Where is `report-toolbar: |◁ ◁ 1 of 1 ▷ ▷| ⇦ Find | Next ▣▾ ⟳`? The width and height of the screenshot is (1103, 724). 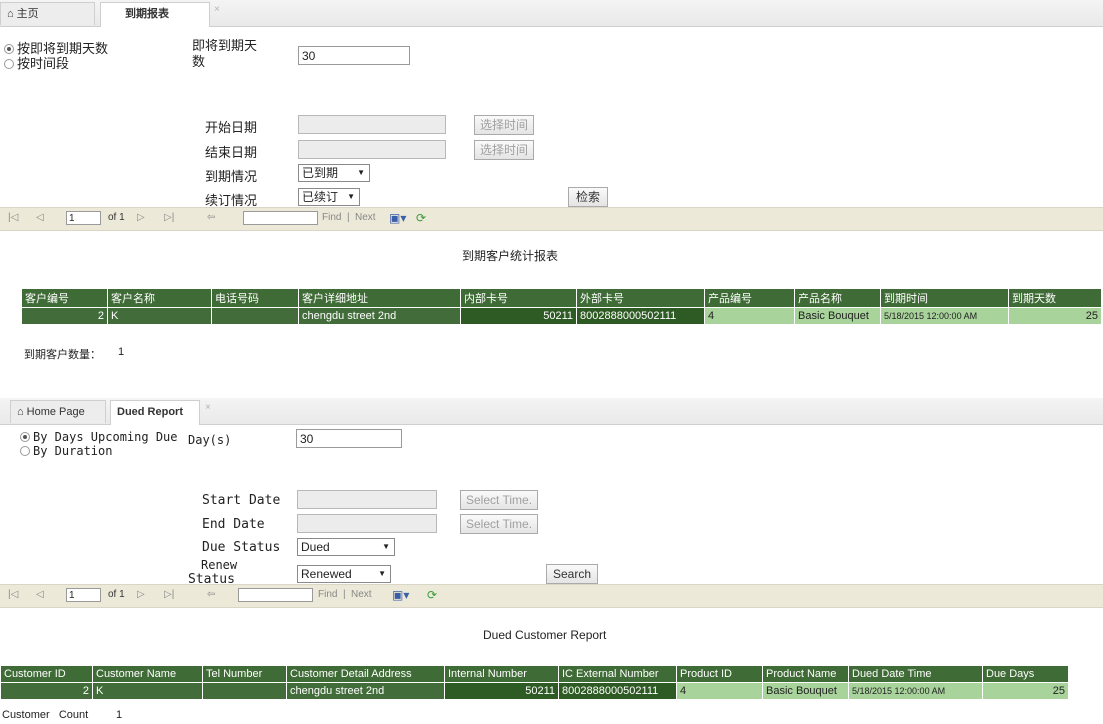 report-toolbar: |◁ ◁ 1 of 1 ▷ ▷| ⇦ Find | Next ▣▾ ⟳ is located at coordinates (551, 219).